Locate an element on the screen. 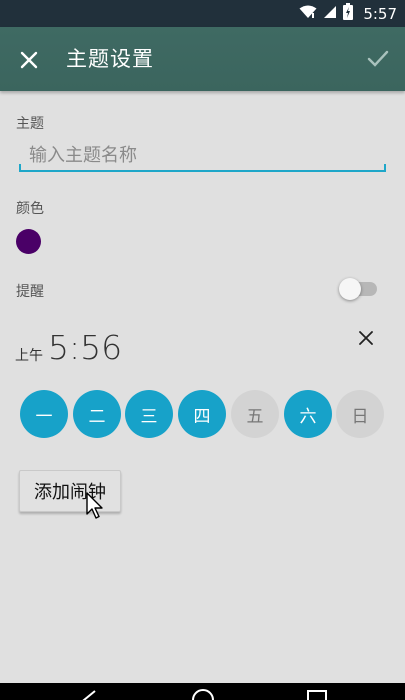 This screenshot has height=700, width=405. reminder-label: 提醒 is located at coordinates (30, 292).